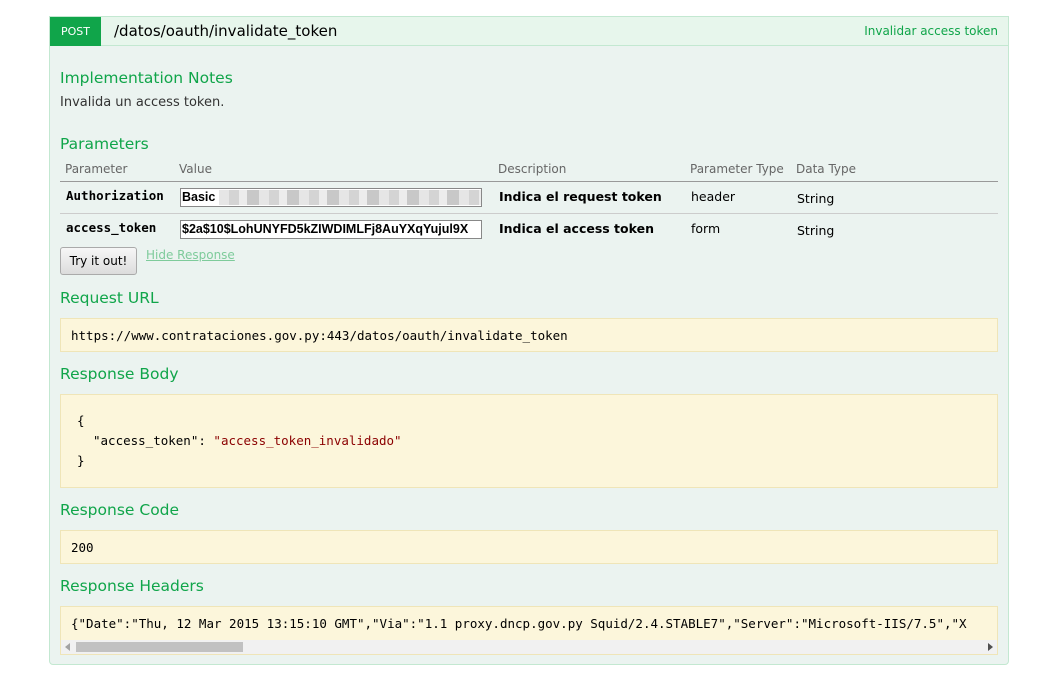  I want to click on try-it-out-button: Try it out!, so click(98, 261).